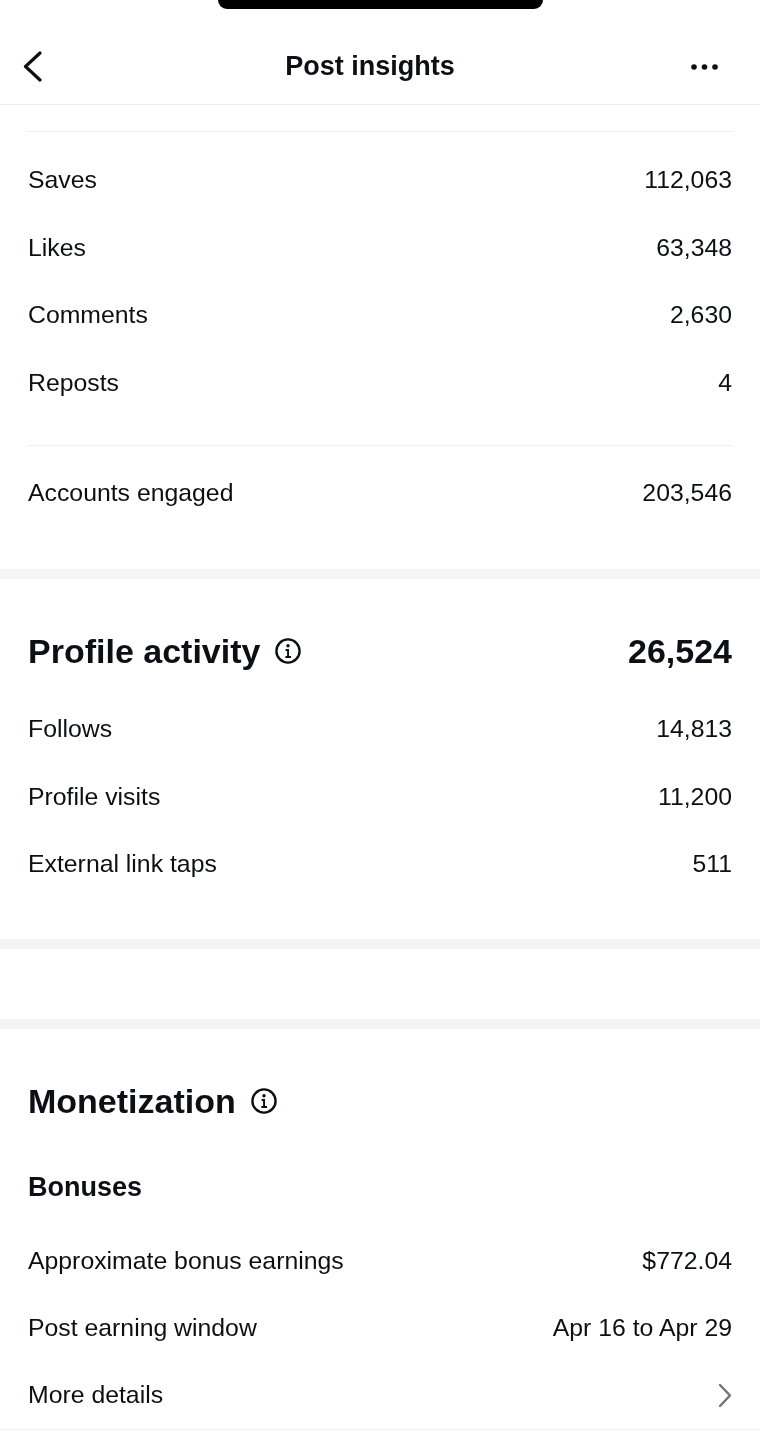 Image resolution: width=760 pixels, height=1442 pixels. Describe the element at coordinates (725, 382) in the screenshot. I see `metric-value: 4` at that location.